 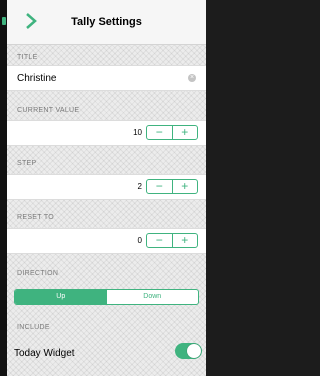 What do you see at coordinates (4, 21) in the screenshot?
I see `side-indicator` at bounding box center [4, 21].